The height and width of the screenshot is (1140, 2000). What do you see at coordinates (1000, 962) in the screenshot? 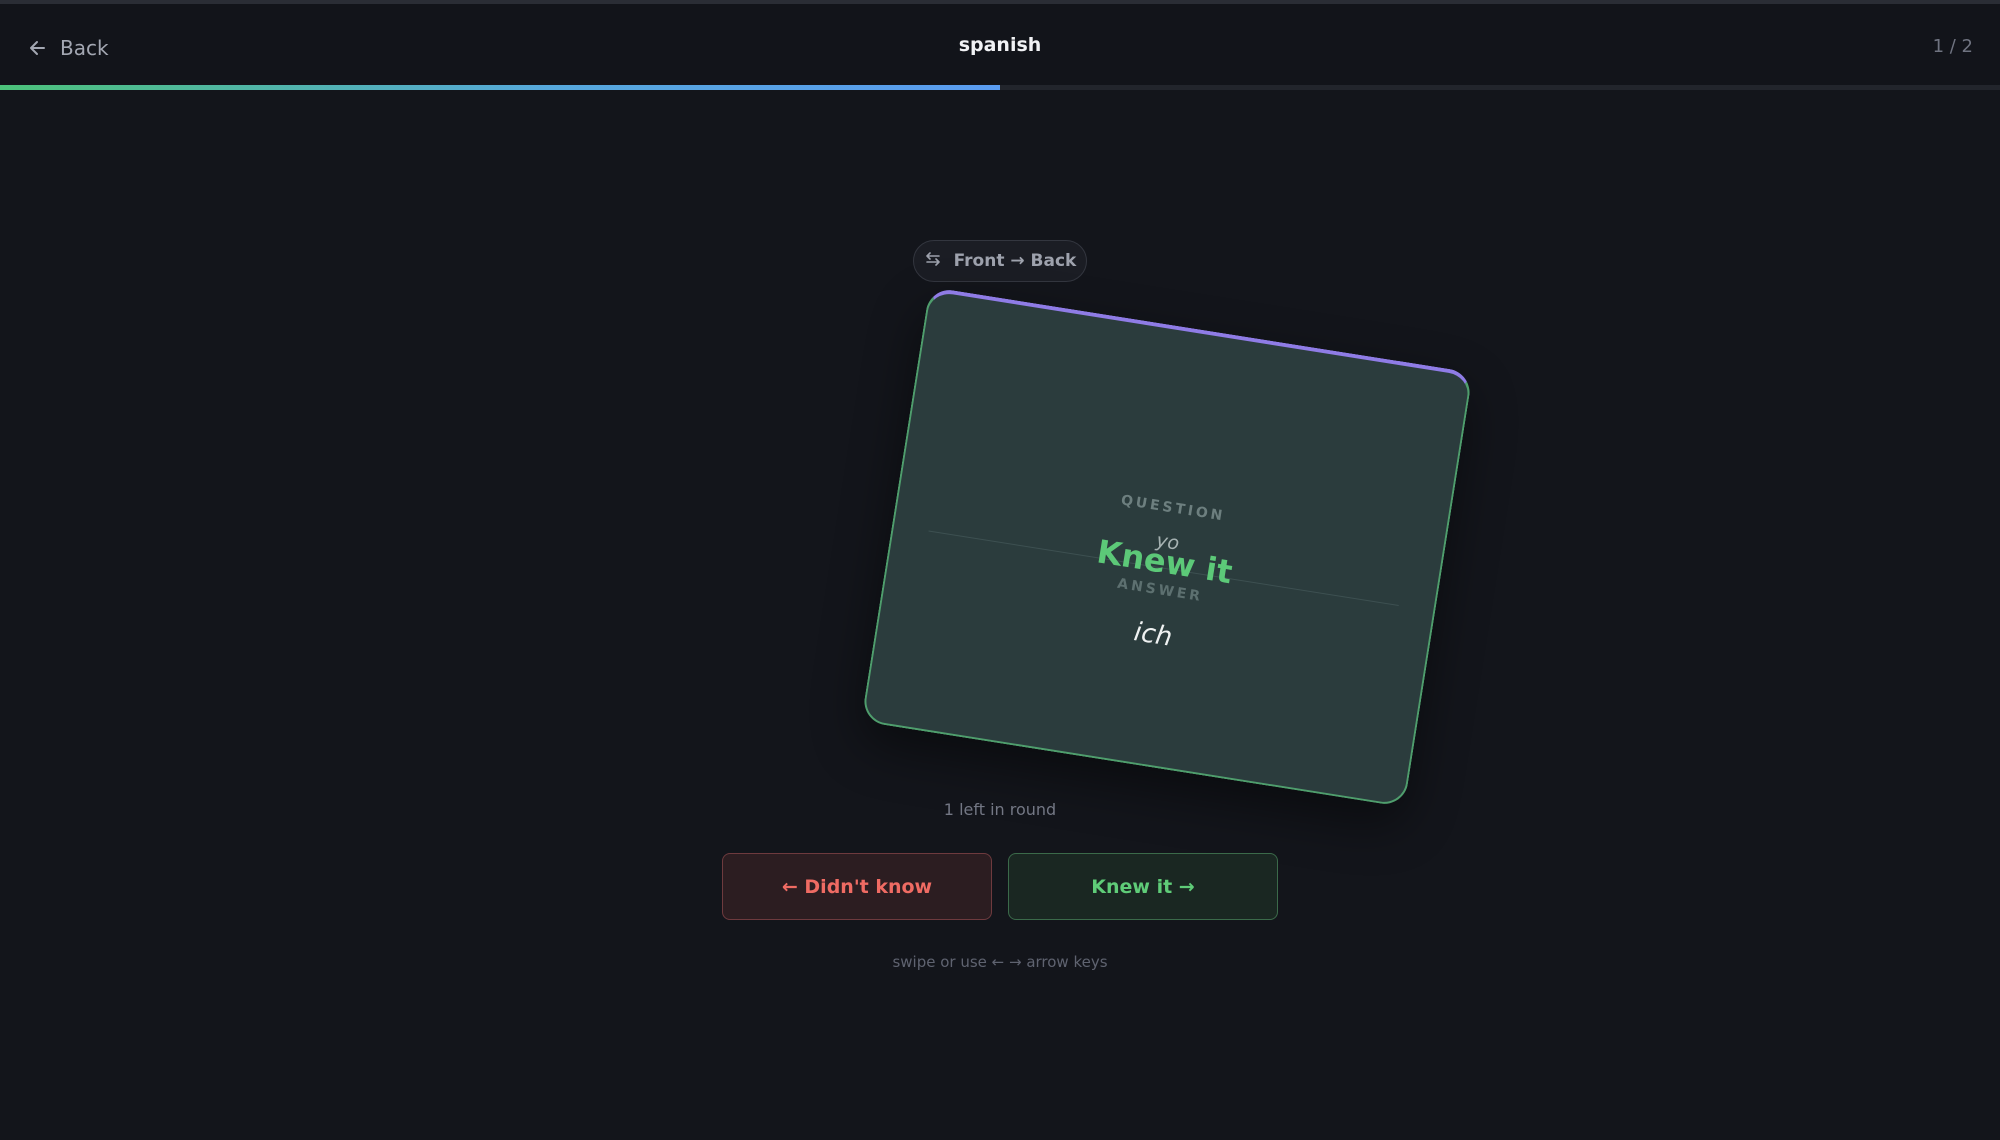
I see `keyboard-hint: swipe or use ← → arrow keys` at bounding box center [1000, 962].